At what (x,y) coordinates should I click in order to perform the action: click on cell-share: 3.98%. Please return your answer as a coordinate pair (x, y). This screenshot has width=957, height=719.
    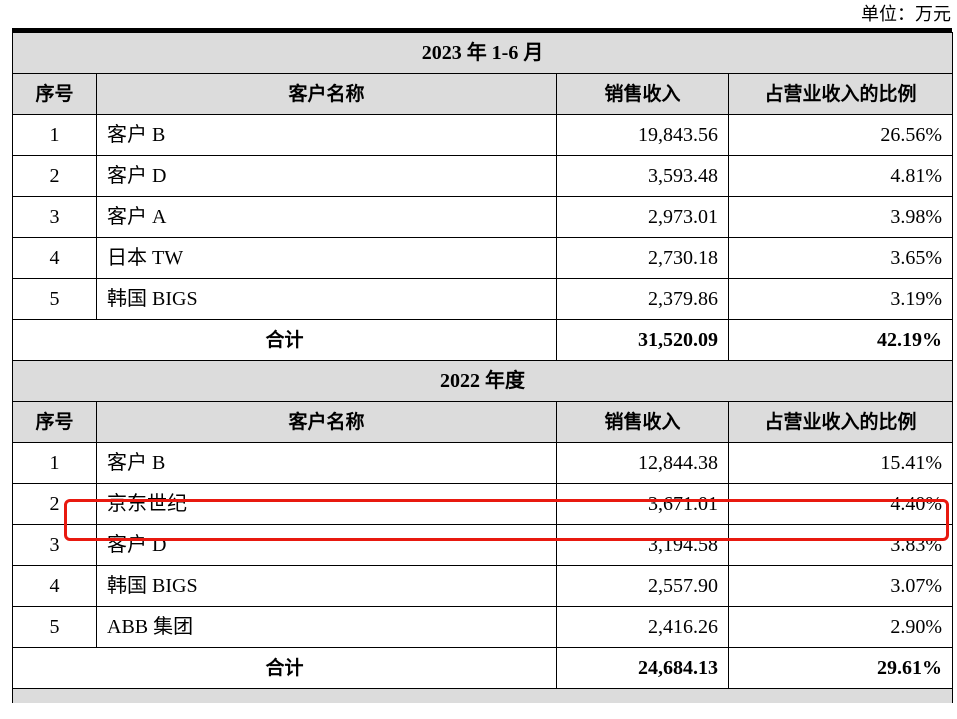
    Looking at the image, I should click on (840, 217).